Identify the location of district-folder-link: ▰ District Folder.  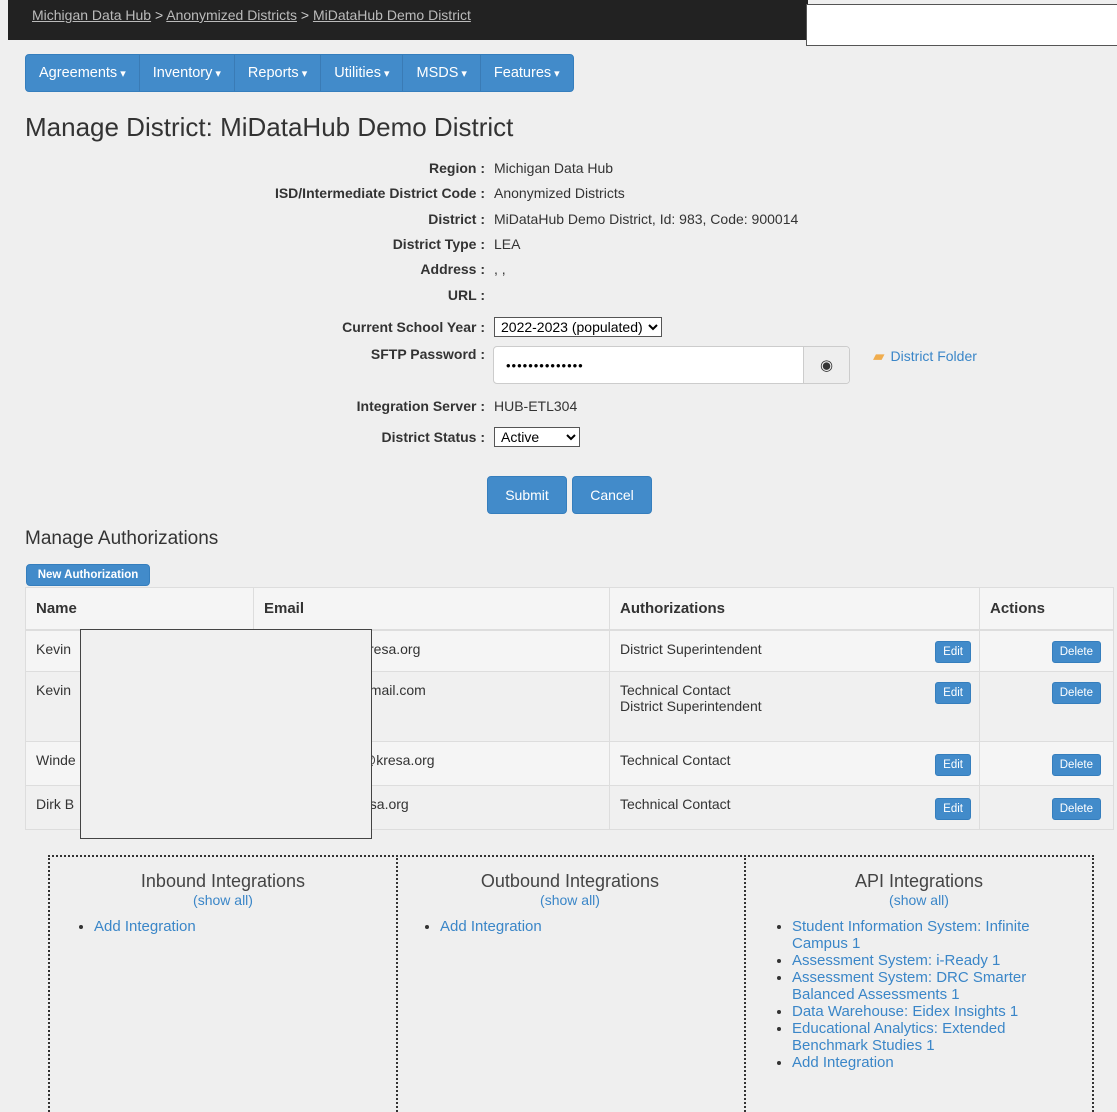
(925, 356).